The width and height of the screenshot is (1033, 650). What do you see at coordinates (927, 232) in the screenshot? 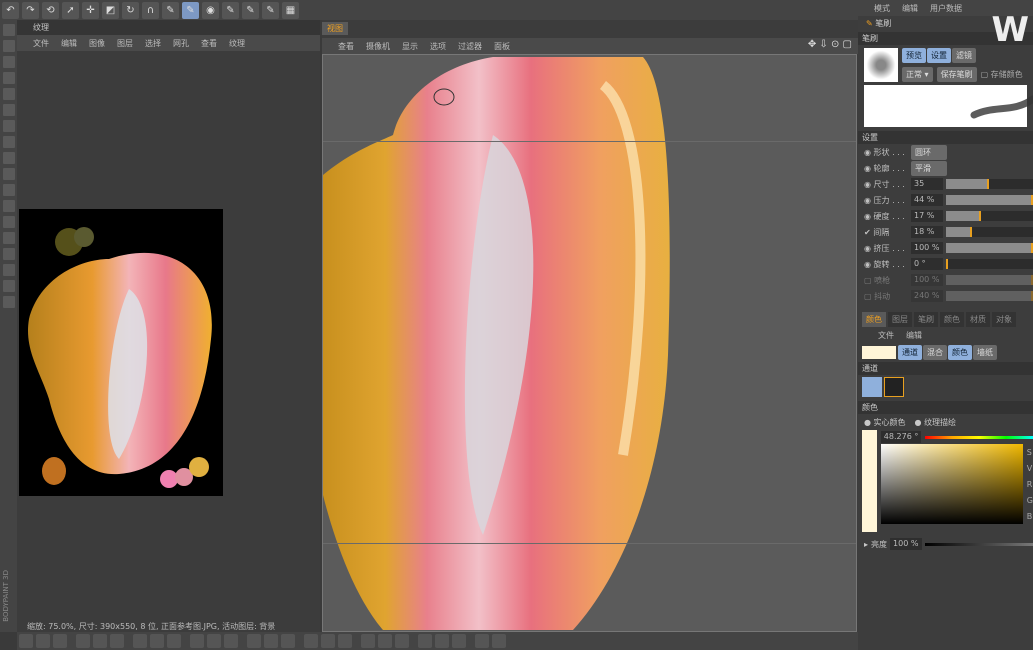
I see `setting-value: 18 %` at bounding box center [927, 232].